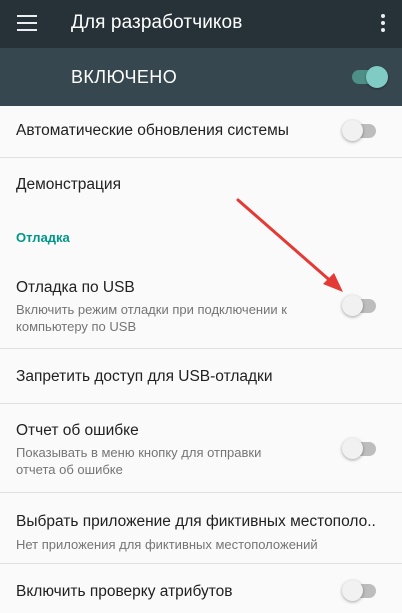 Image resolution: width=402 pixels, height=613 pixels. What do you see at coordinates (201, 185) in the screenshot?
I see `setting-demo: Демонстрация` at bounding box center [201, 185].